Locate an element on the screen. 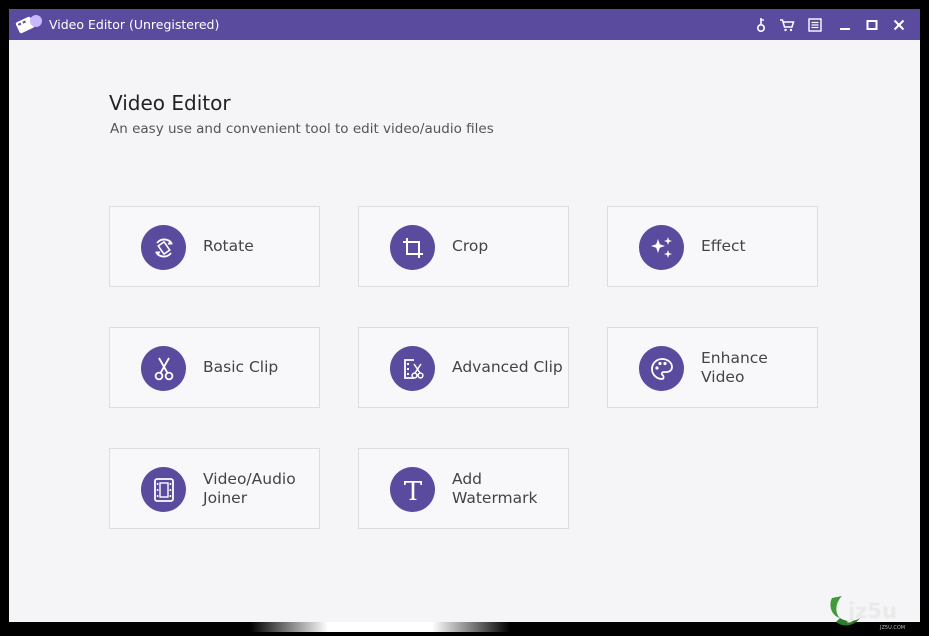 The image size is (929, 636). tool-label: Advanced Clip is located at coordinates (507, 367).